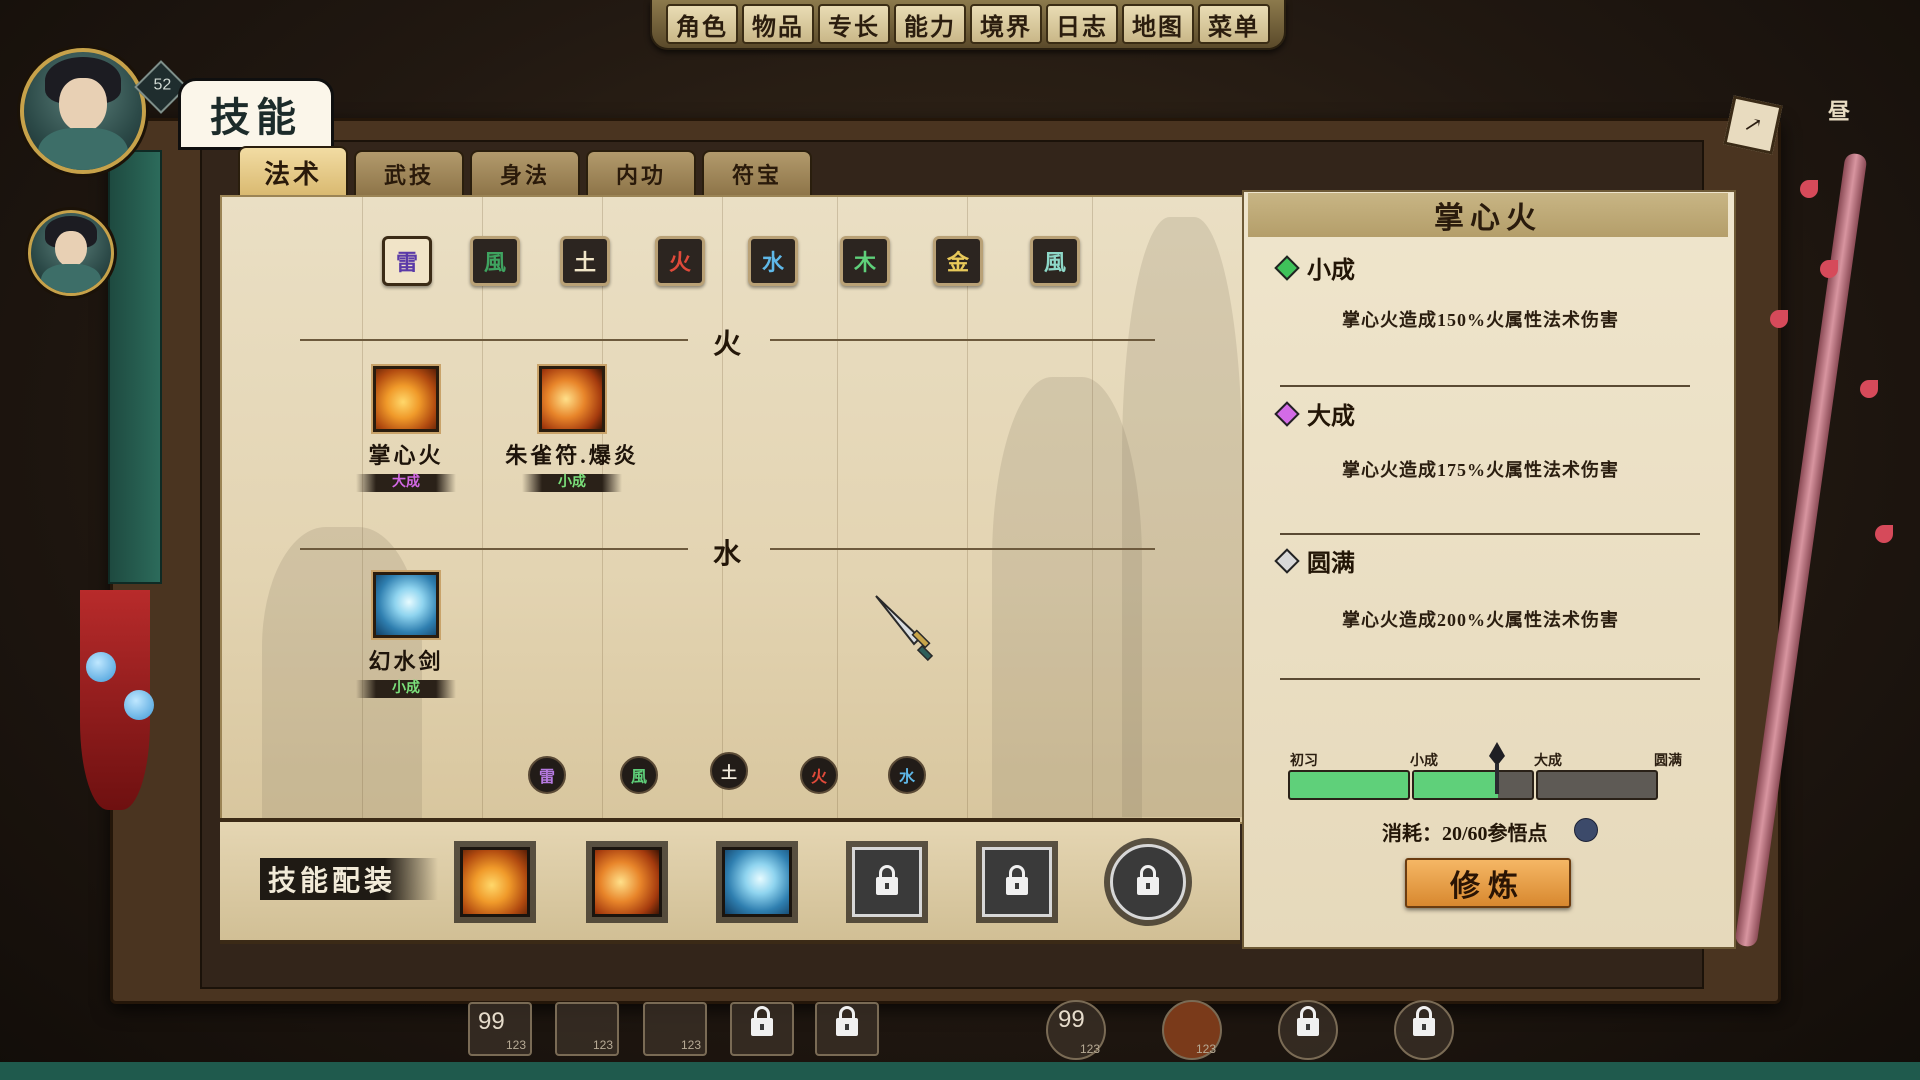 This screenshot has height=1080, width=1920. I want to click on tier-desc: 掌心火造成150%火属性法术伤害, so click(1480, 320).